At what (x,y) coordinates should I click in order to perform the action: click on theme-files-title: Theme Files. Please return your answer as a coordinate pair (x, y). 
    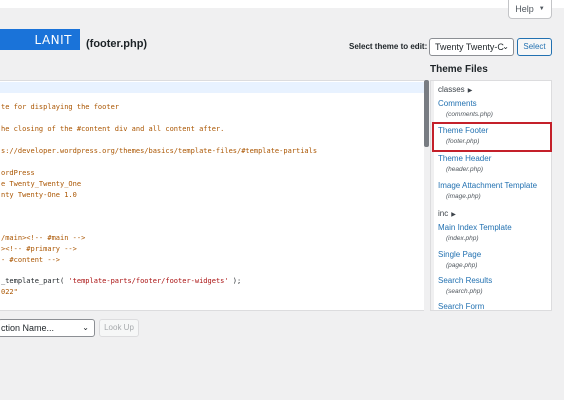
    Looking at the image, I should click on (459, 69).